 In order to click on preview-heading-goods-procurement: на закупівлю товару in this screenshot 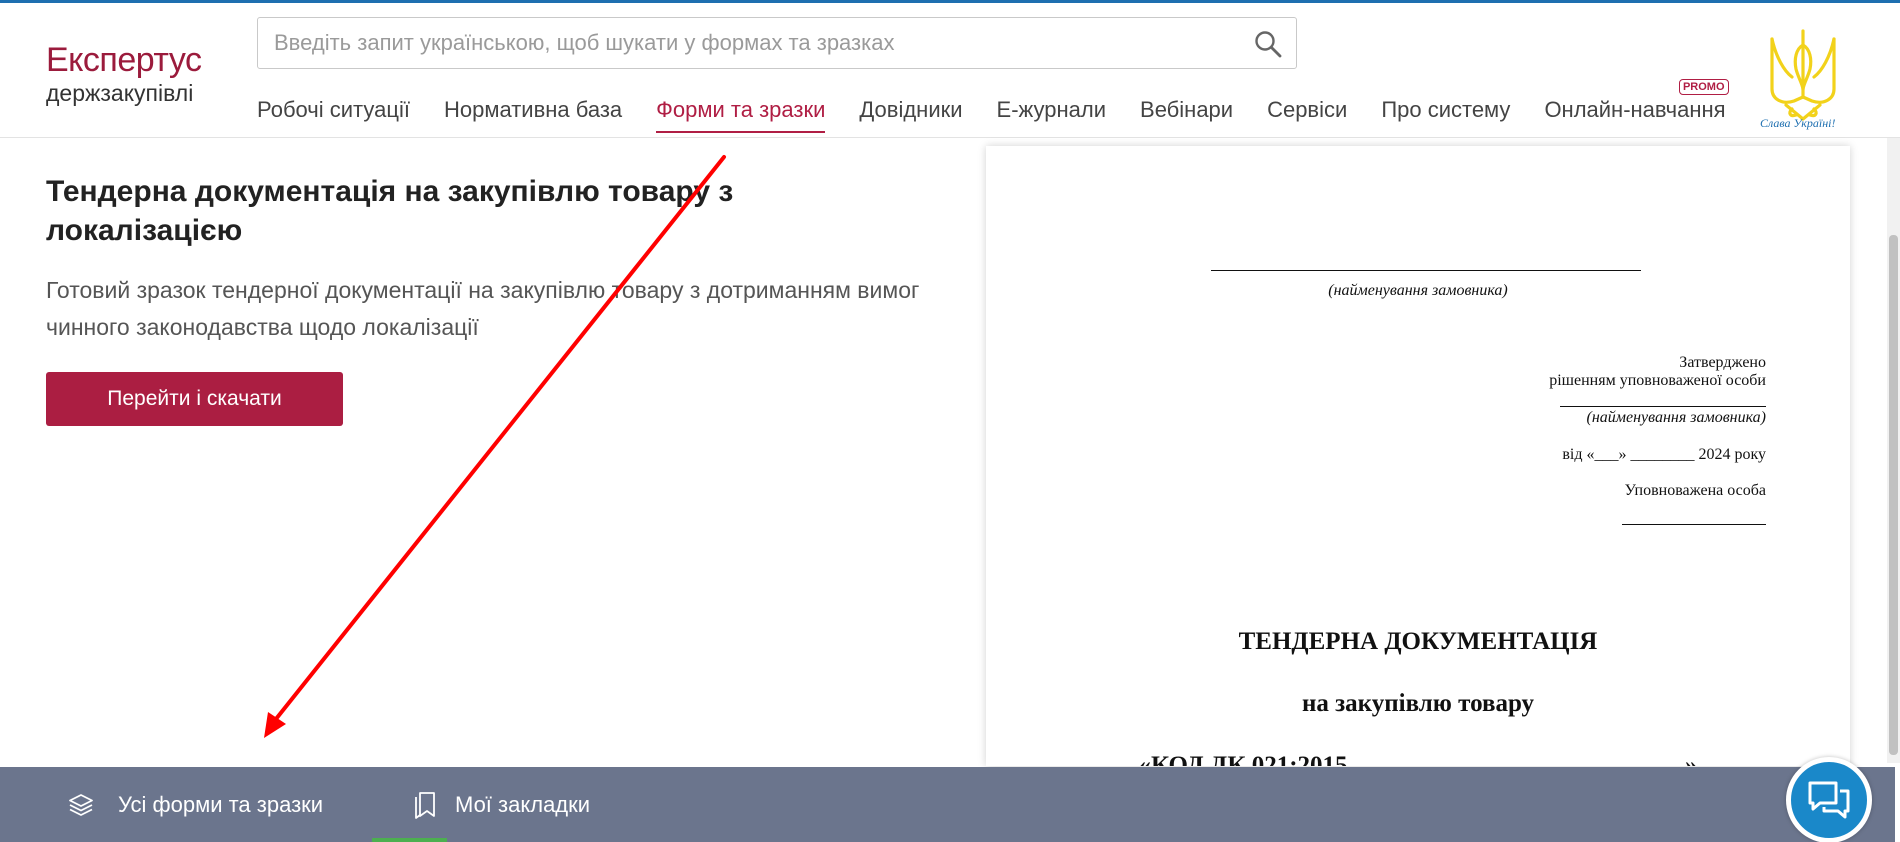, I will do `click(1418, 703)`.